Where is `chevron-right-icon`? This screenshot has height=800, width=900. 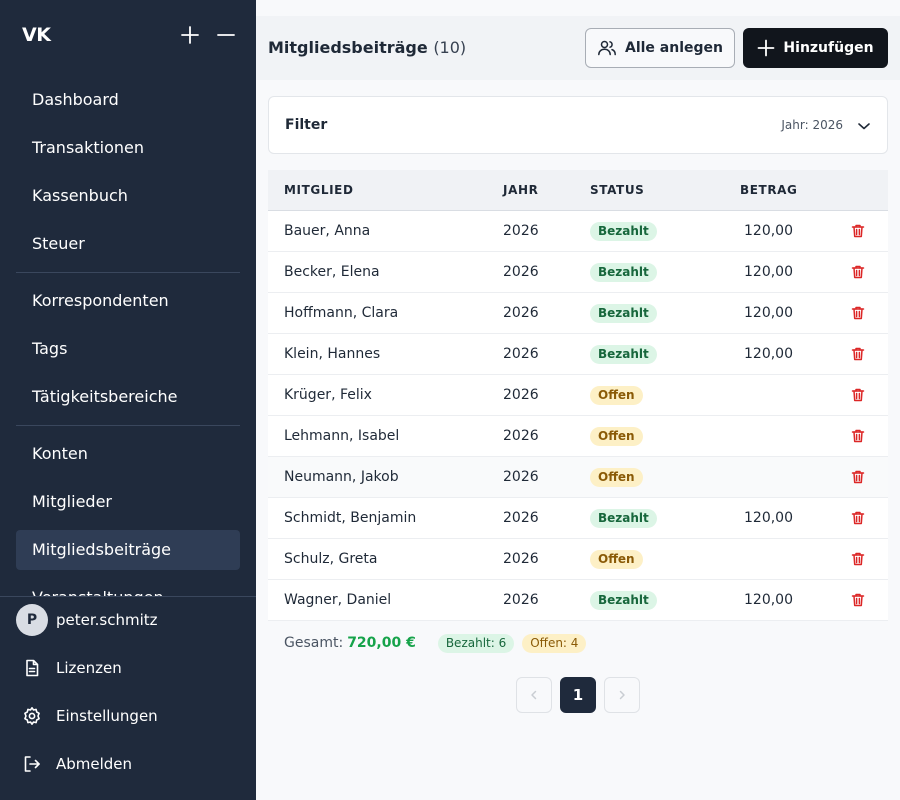 chevron-right-icon is located at coordinates (622, 695).